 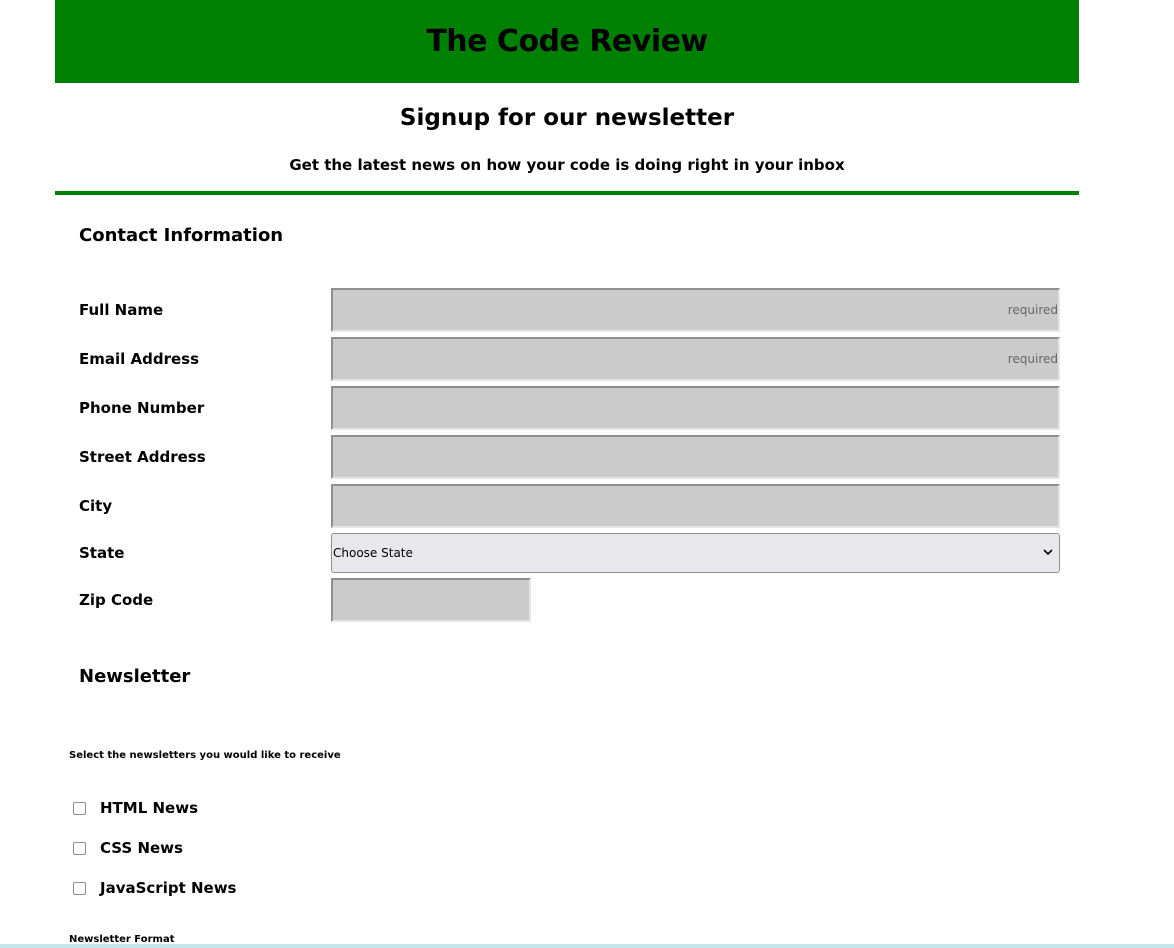 What do you see at coordinates (135, 676) in the screenshot?
I see `newsletter-section-title: Newsletter` at bounding box center [135, 676].